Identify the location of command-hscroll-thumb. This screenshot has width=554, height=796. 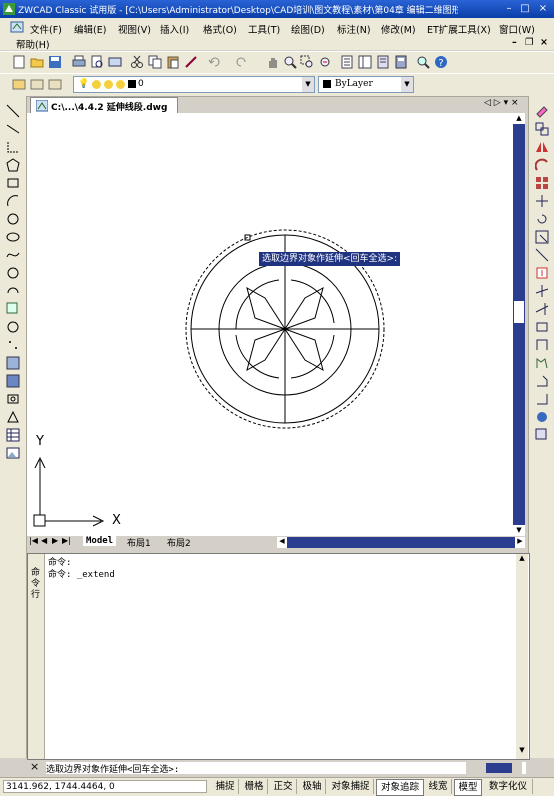
(499, 768).